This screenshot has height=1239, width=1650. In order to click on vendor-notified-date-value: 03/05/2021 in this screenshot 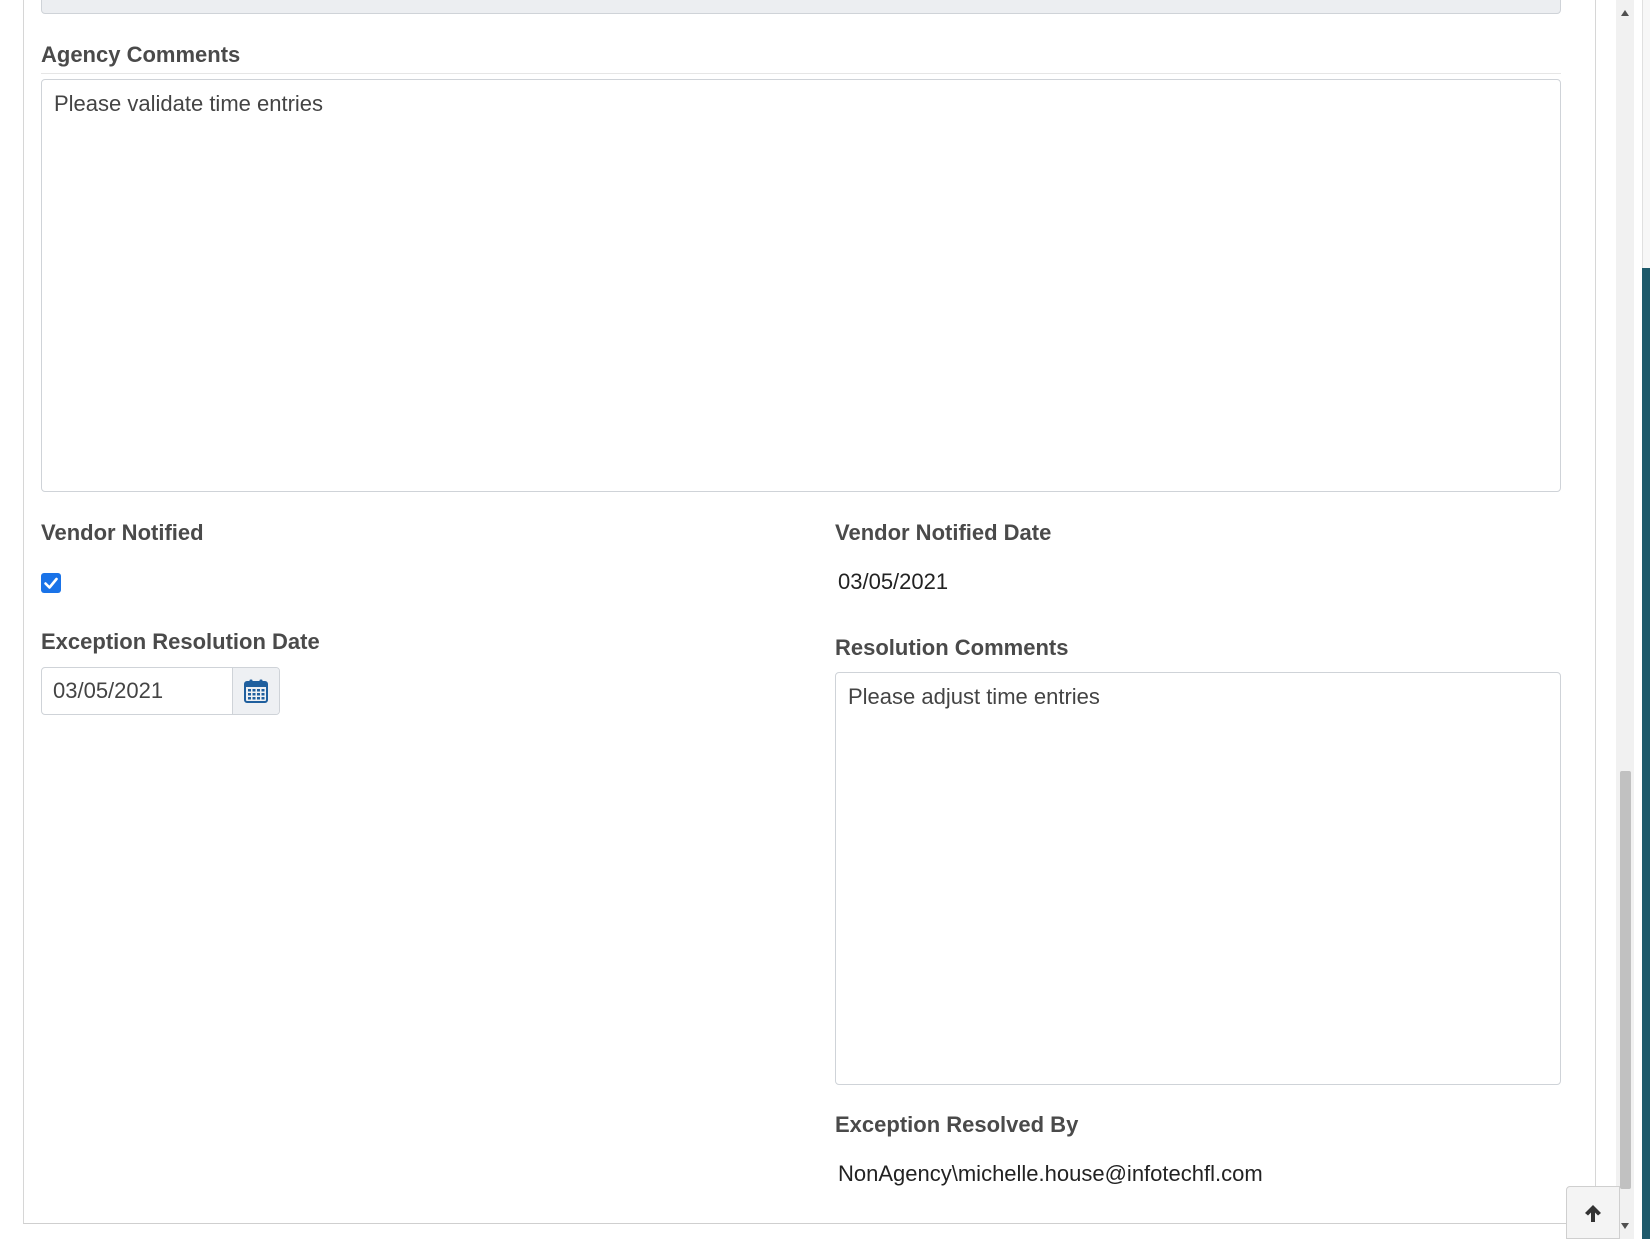, I will do `click(893, 581)`.